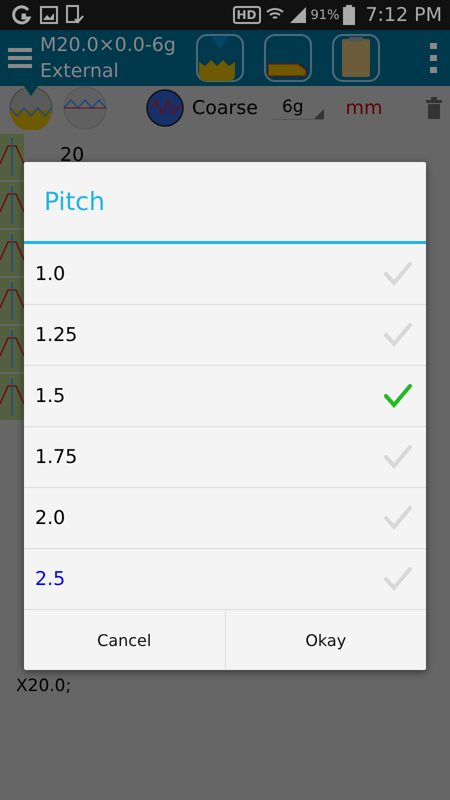  What do you see at coordinates (325, 640) in the screenshot?
I see `dialog-button: Okay` at bounding box center [325, 640].